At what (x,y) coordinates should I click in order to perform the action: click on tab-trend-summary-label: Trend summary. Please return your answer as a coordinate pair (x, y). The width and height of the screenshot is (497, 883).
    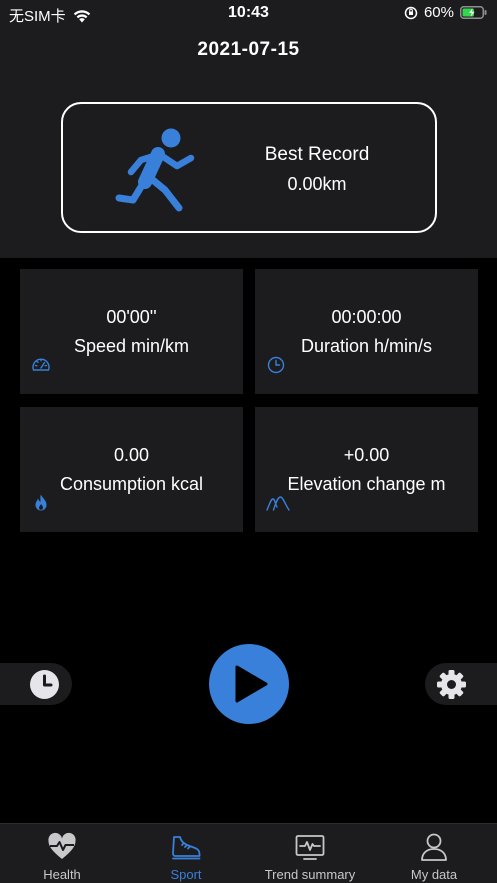
    Looking at the image, I should click on (310, 874).